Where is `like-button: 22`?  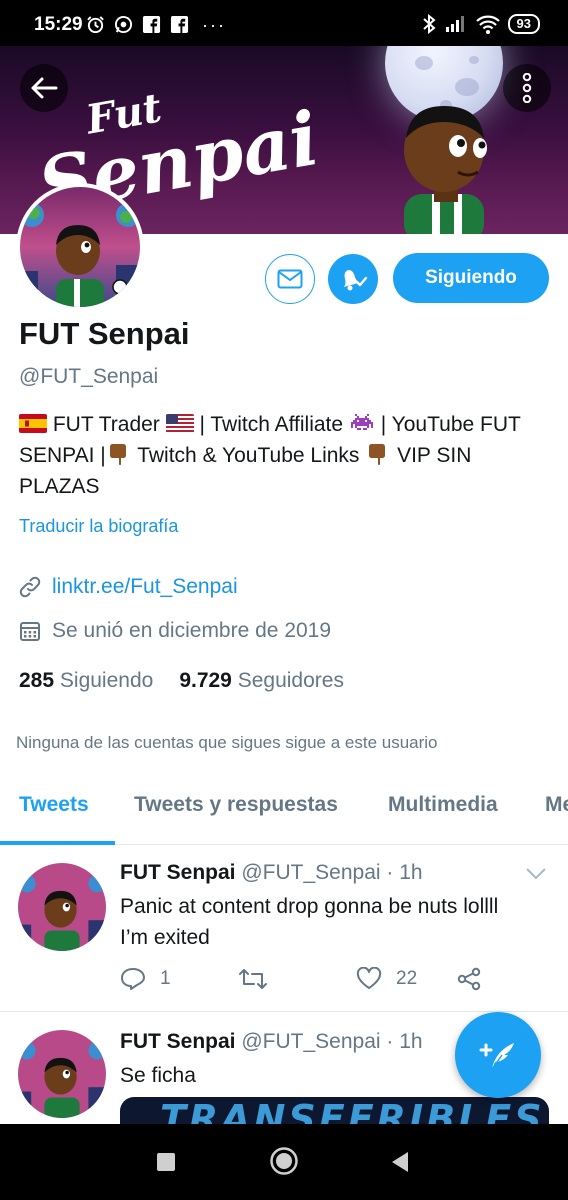 like-button: 22 is located at coordinates (406, 979).